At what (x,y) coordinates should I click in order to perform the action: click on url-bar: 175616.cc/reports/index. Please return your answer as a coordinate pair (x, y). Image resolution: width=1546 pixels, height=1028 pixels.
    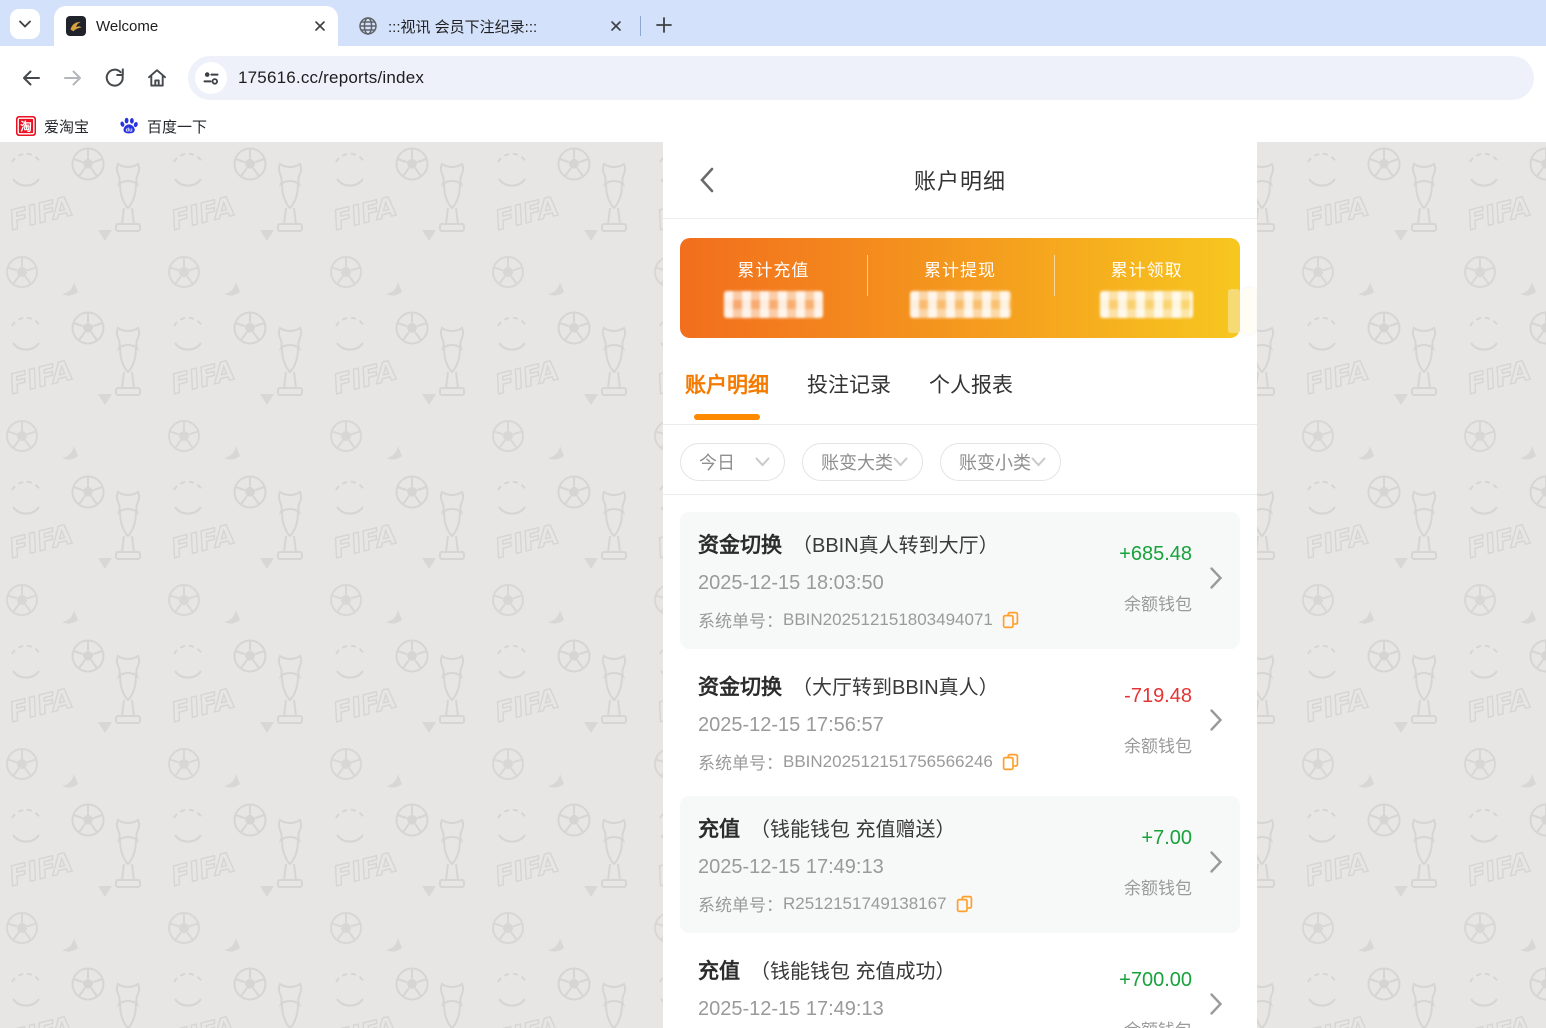
    Looking at the image, I should click on (861, 78).